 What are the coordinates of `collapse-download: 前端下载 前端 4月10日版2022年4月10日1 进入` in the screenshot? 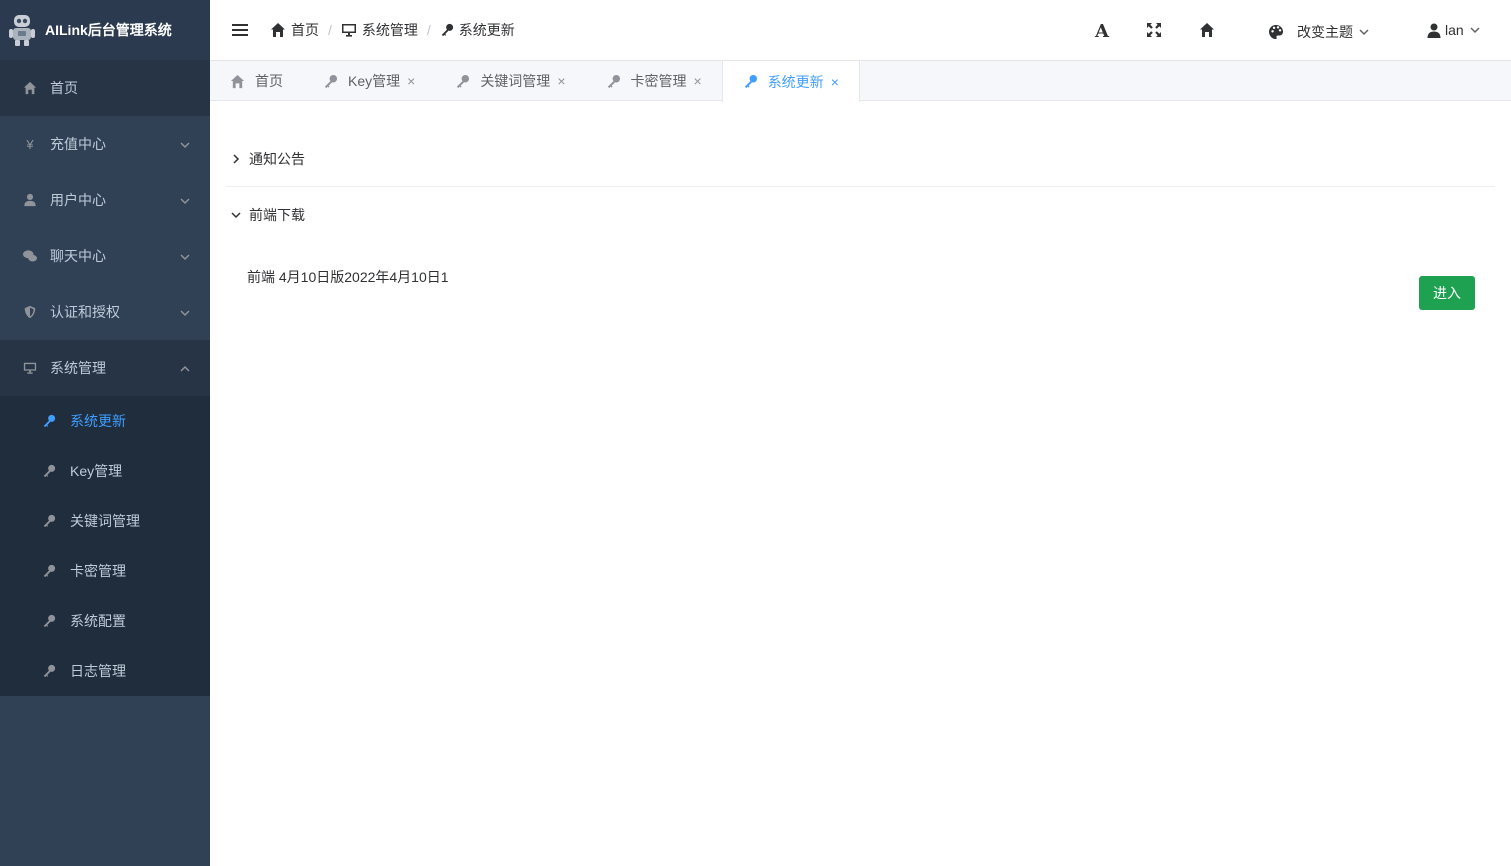 It's located at (860, 253).